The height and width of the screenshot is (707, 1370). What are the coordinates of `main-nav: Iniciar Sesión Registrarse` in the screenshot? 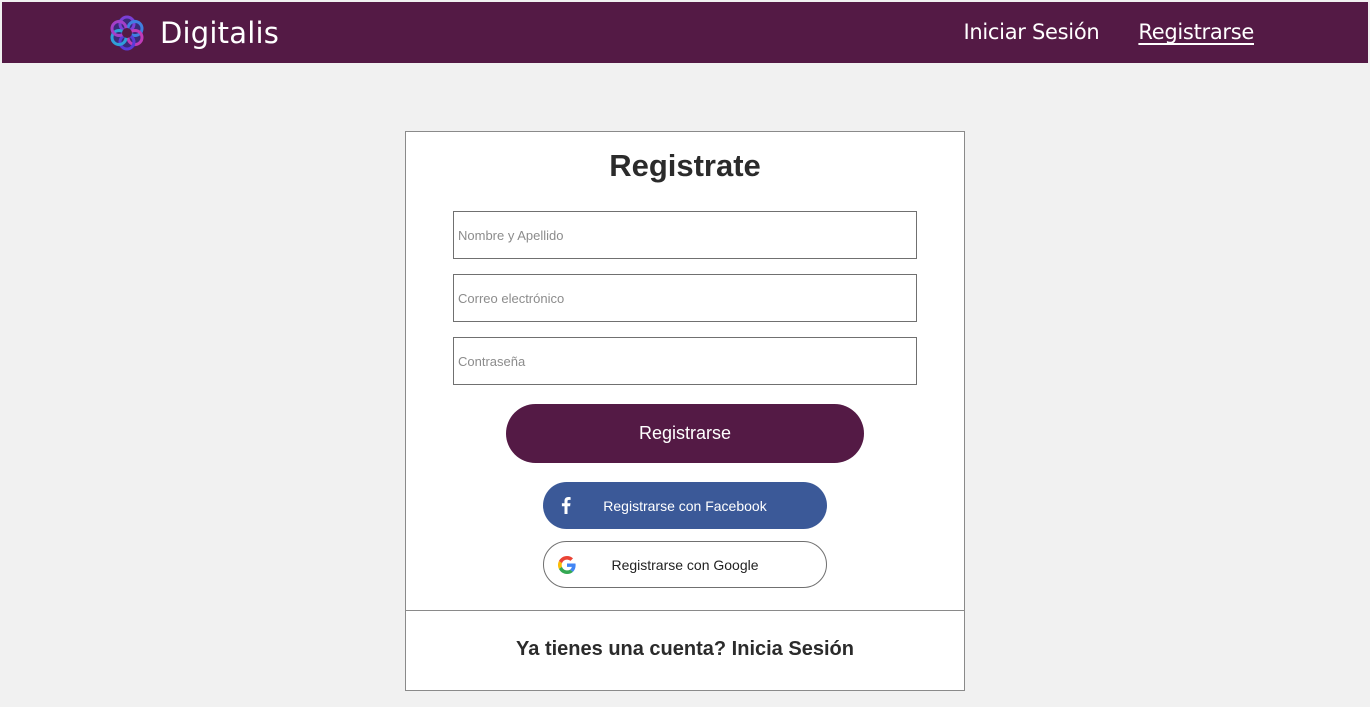 It's located at (1090, 32).